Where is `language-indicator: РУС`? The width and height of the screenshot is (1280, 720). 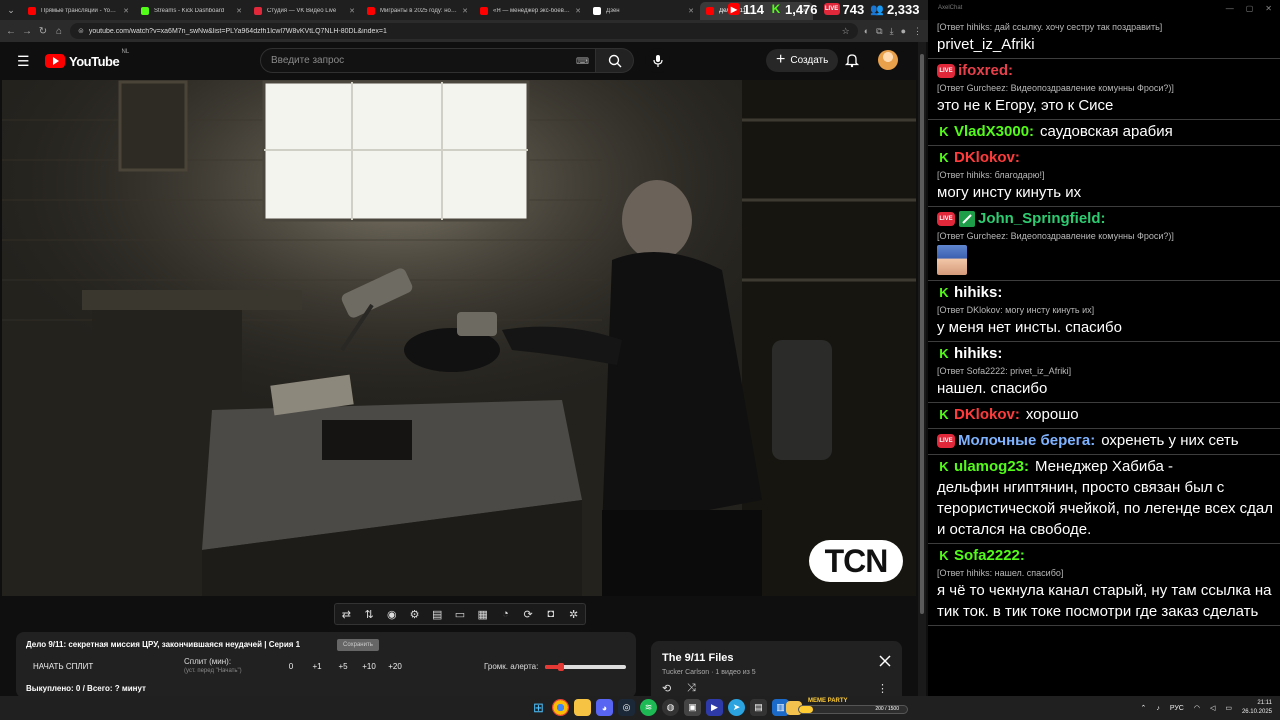
language-indicator: РУС is located at coordinates (1177, 708).